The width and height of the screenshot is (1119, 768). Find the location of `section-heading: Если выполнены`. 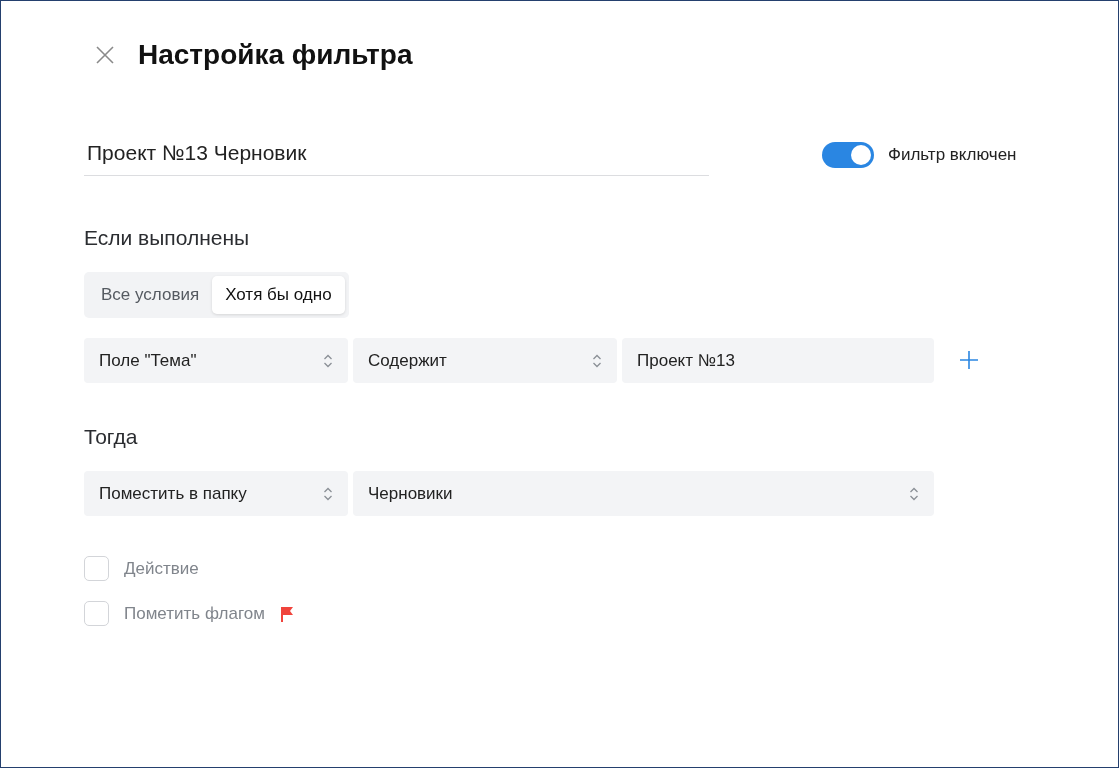

section-heading: Если выполнены is located at coordinates (167, 238).